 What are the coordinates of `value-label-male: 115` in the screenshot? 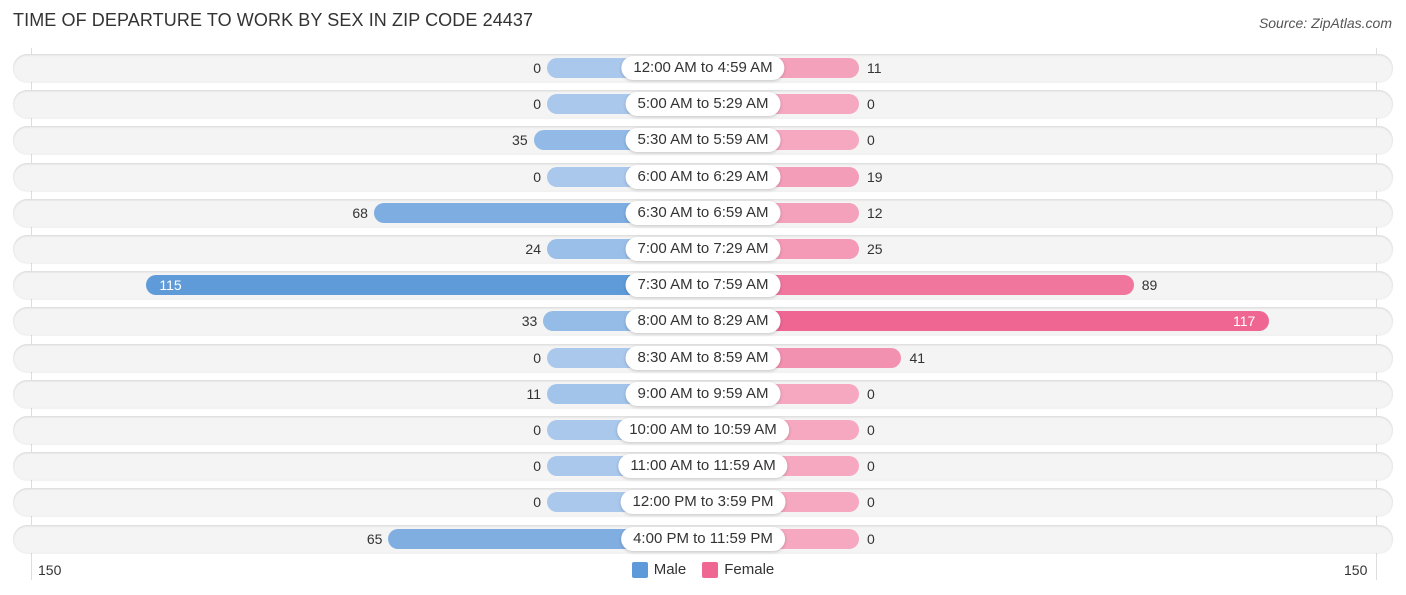 It's located at (170, 285).